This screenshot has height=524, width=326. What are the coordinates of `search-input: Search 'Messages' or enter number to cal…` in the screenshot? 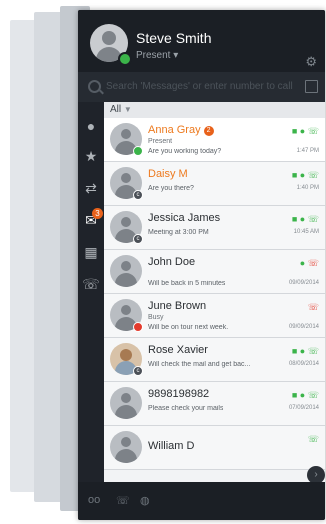 It's located at (199, 86).